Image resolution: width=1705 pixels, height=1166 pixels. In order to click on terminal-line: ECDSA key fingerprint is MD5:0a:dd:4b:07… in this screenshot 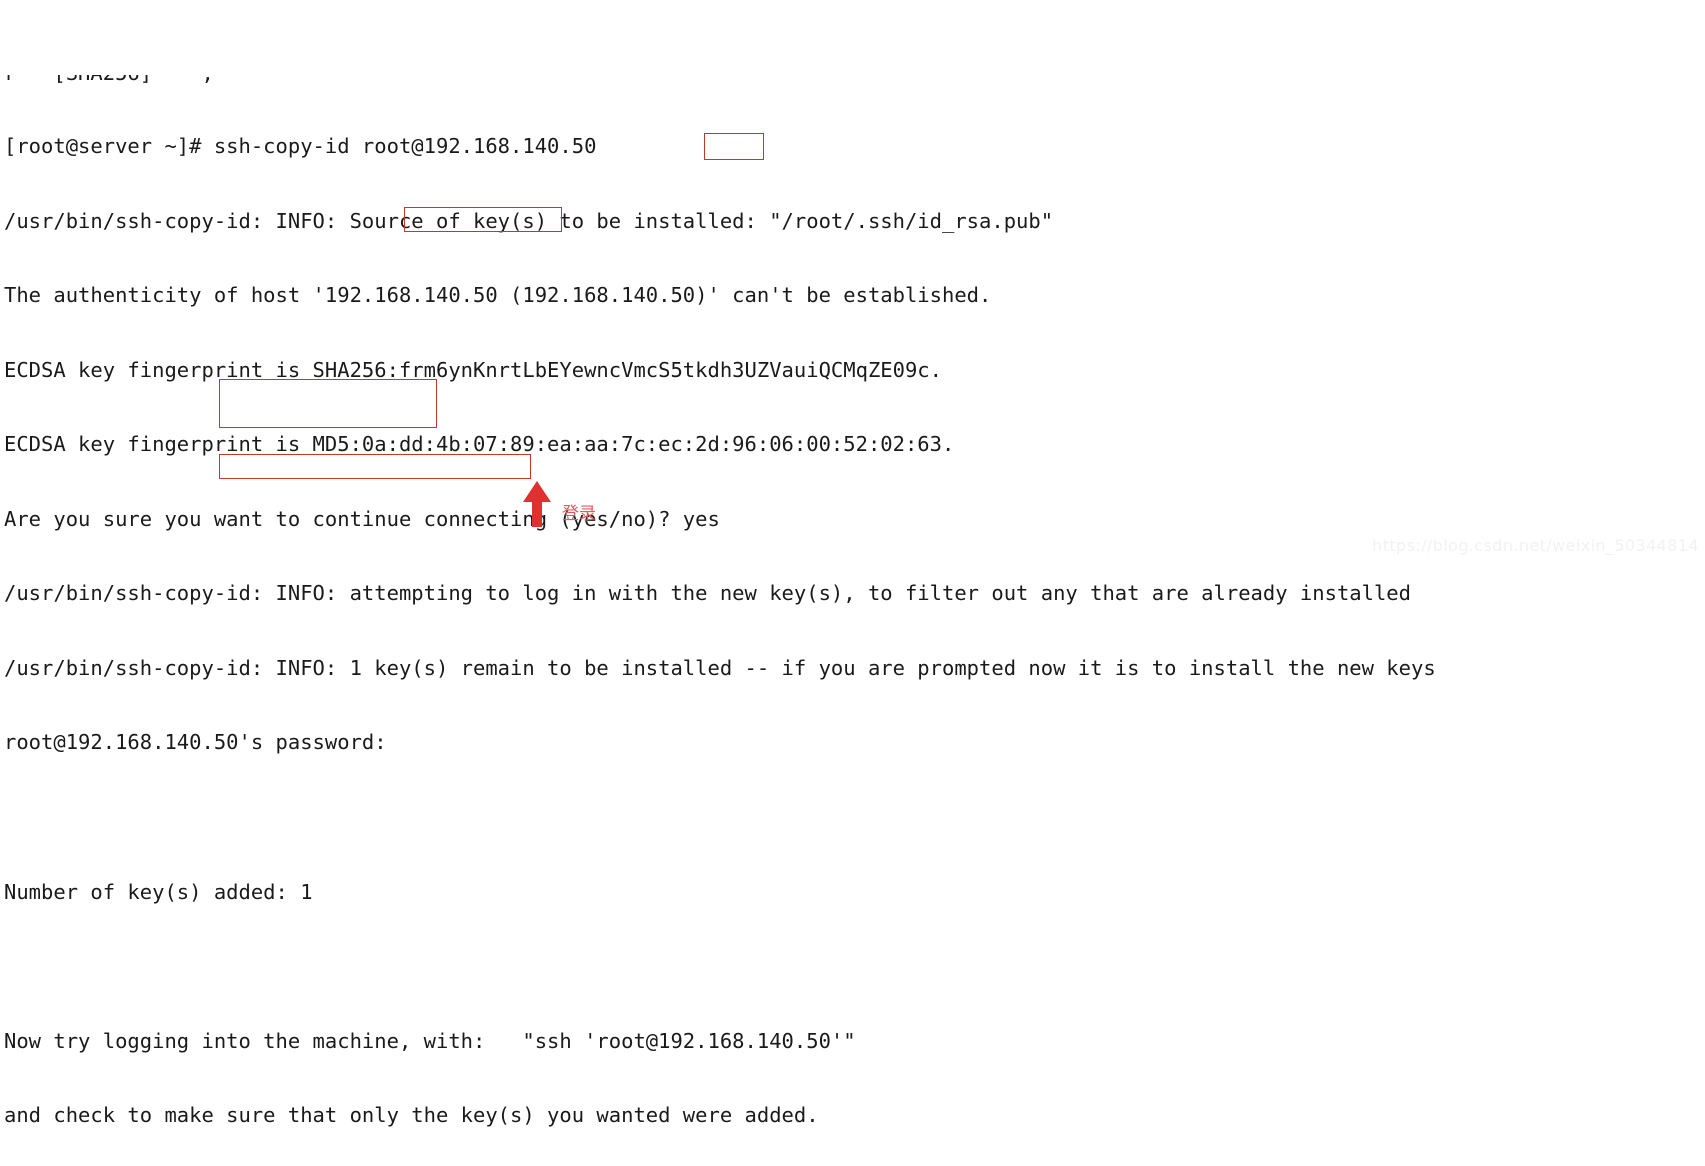, I will do `click(479, 444)`.